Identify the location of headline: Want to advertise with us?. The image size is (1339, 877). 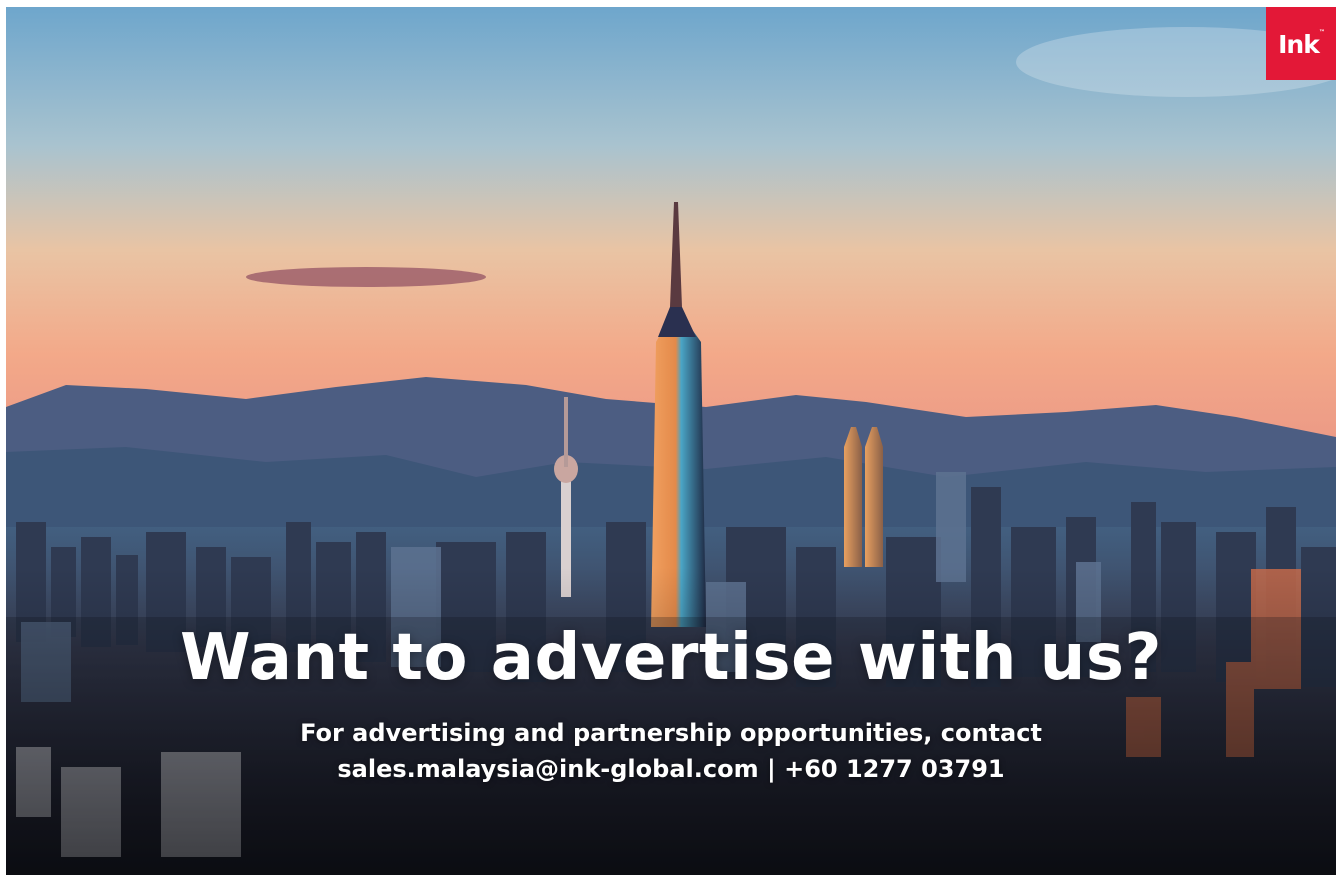
(671, 658).